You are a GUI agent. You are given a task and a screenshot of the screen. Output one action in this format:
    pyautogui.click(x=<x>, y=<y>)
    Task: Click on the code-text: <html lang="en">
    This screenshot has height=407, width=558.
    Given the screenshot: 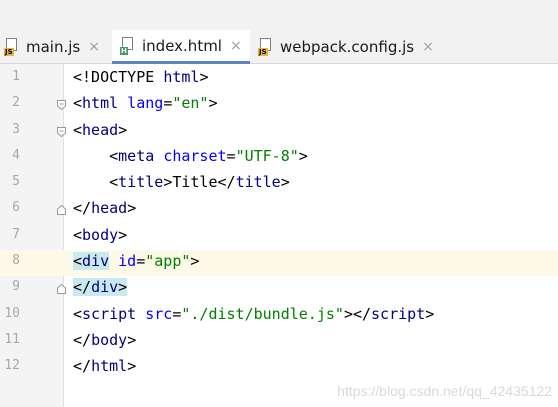 What is the action you would take?
    pyautogui.click(x=145, y=103)
    